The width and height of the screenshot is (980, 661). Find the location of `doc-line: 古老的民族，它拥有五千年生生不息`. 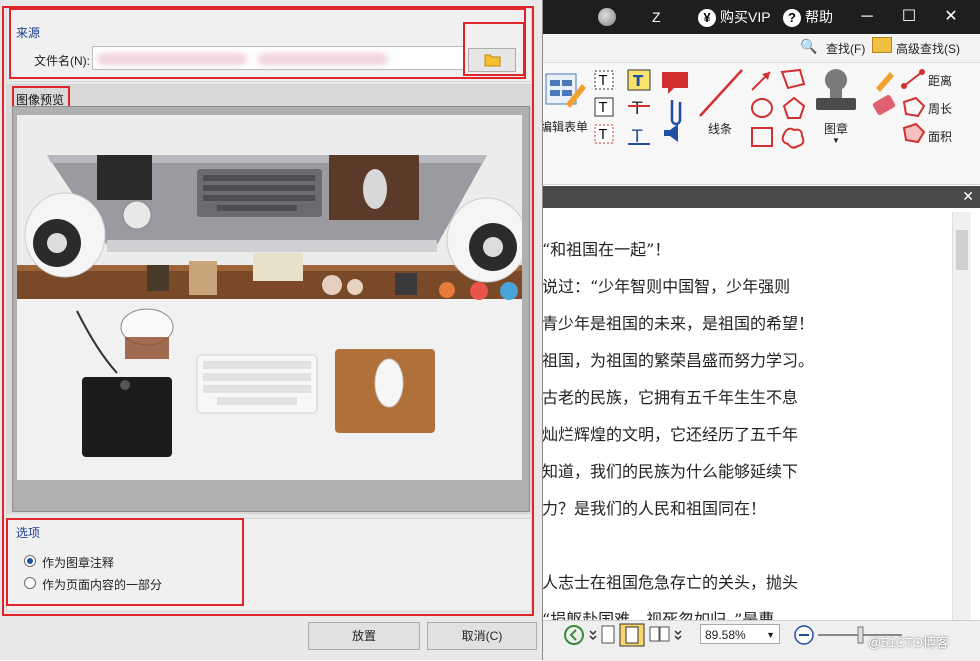

doc-line: 古老的民族，它拥有五千年生生不息 is located at coordinates (670, 397).